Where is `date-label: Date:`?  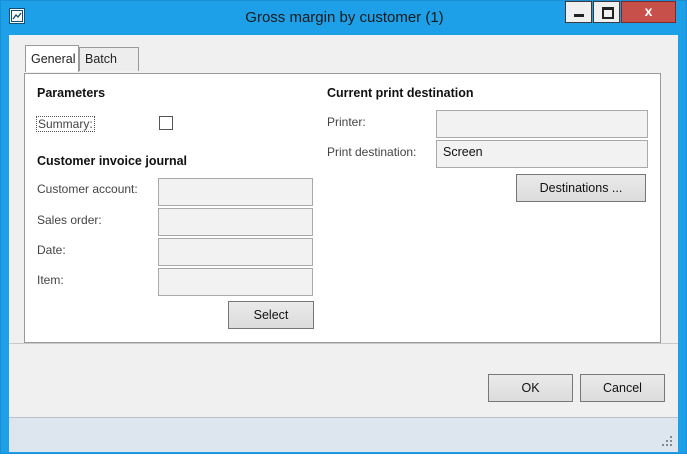 date-label: Date: is located at coordinates (51, 250).